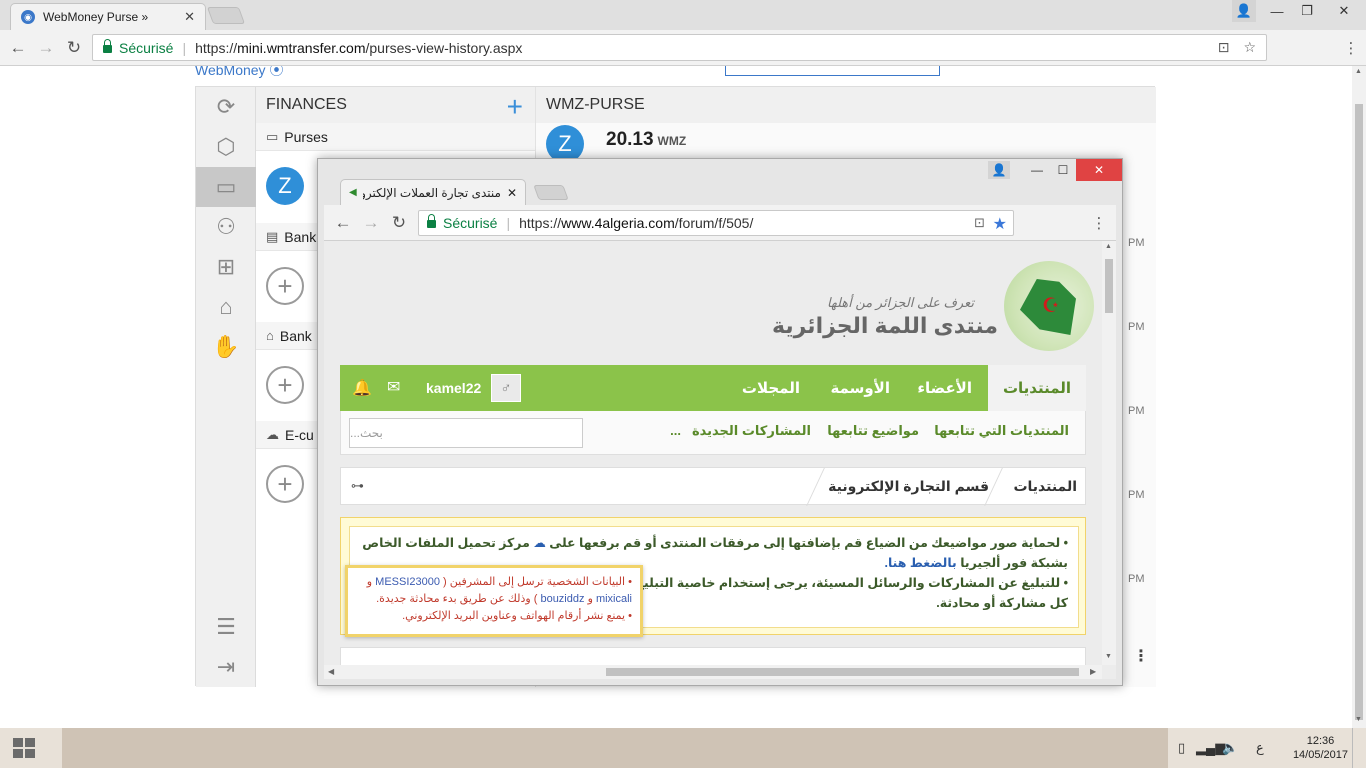  What do you see at coordinates (28, 17) in the screenshot?
I see `globe-icon: ◉` at bounding box center [28, 17].